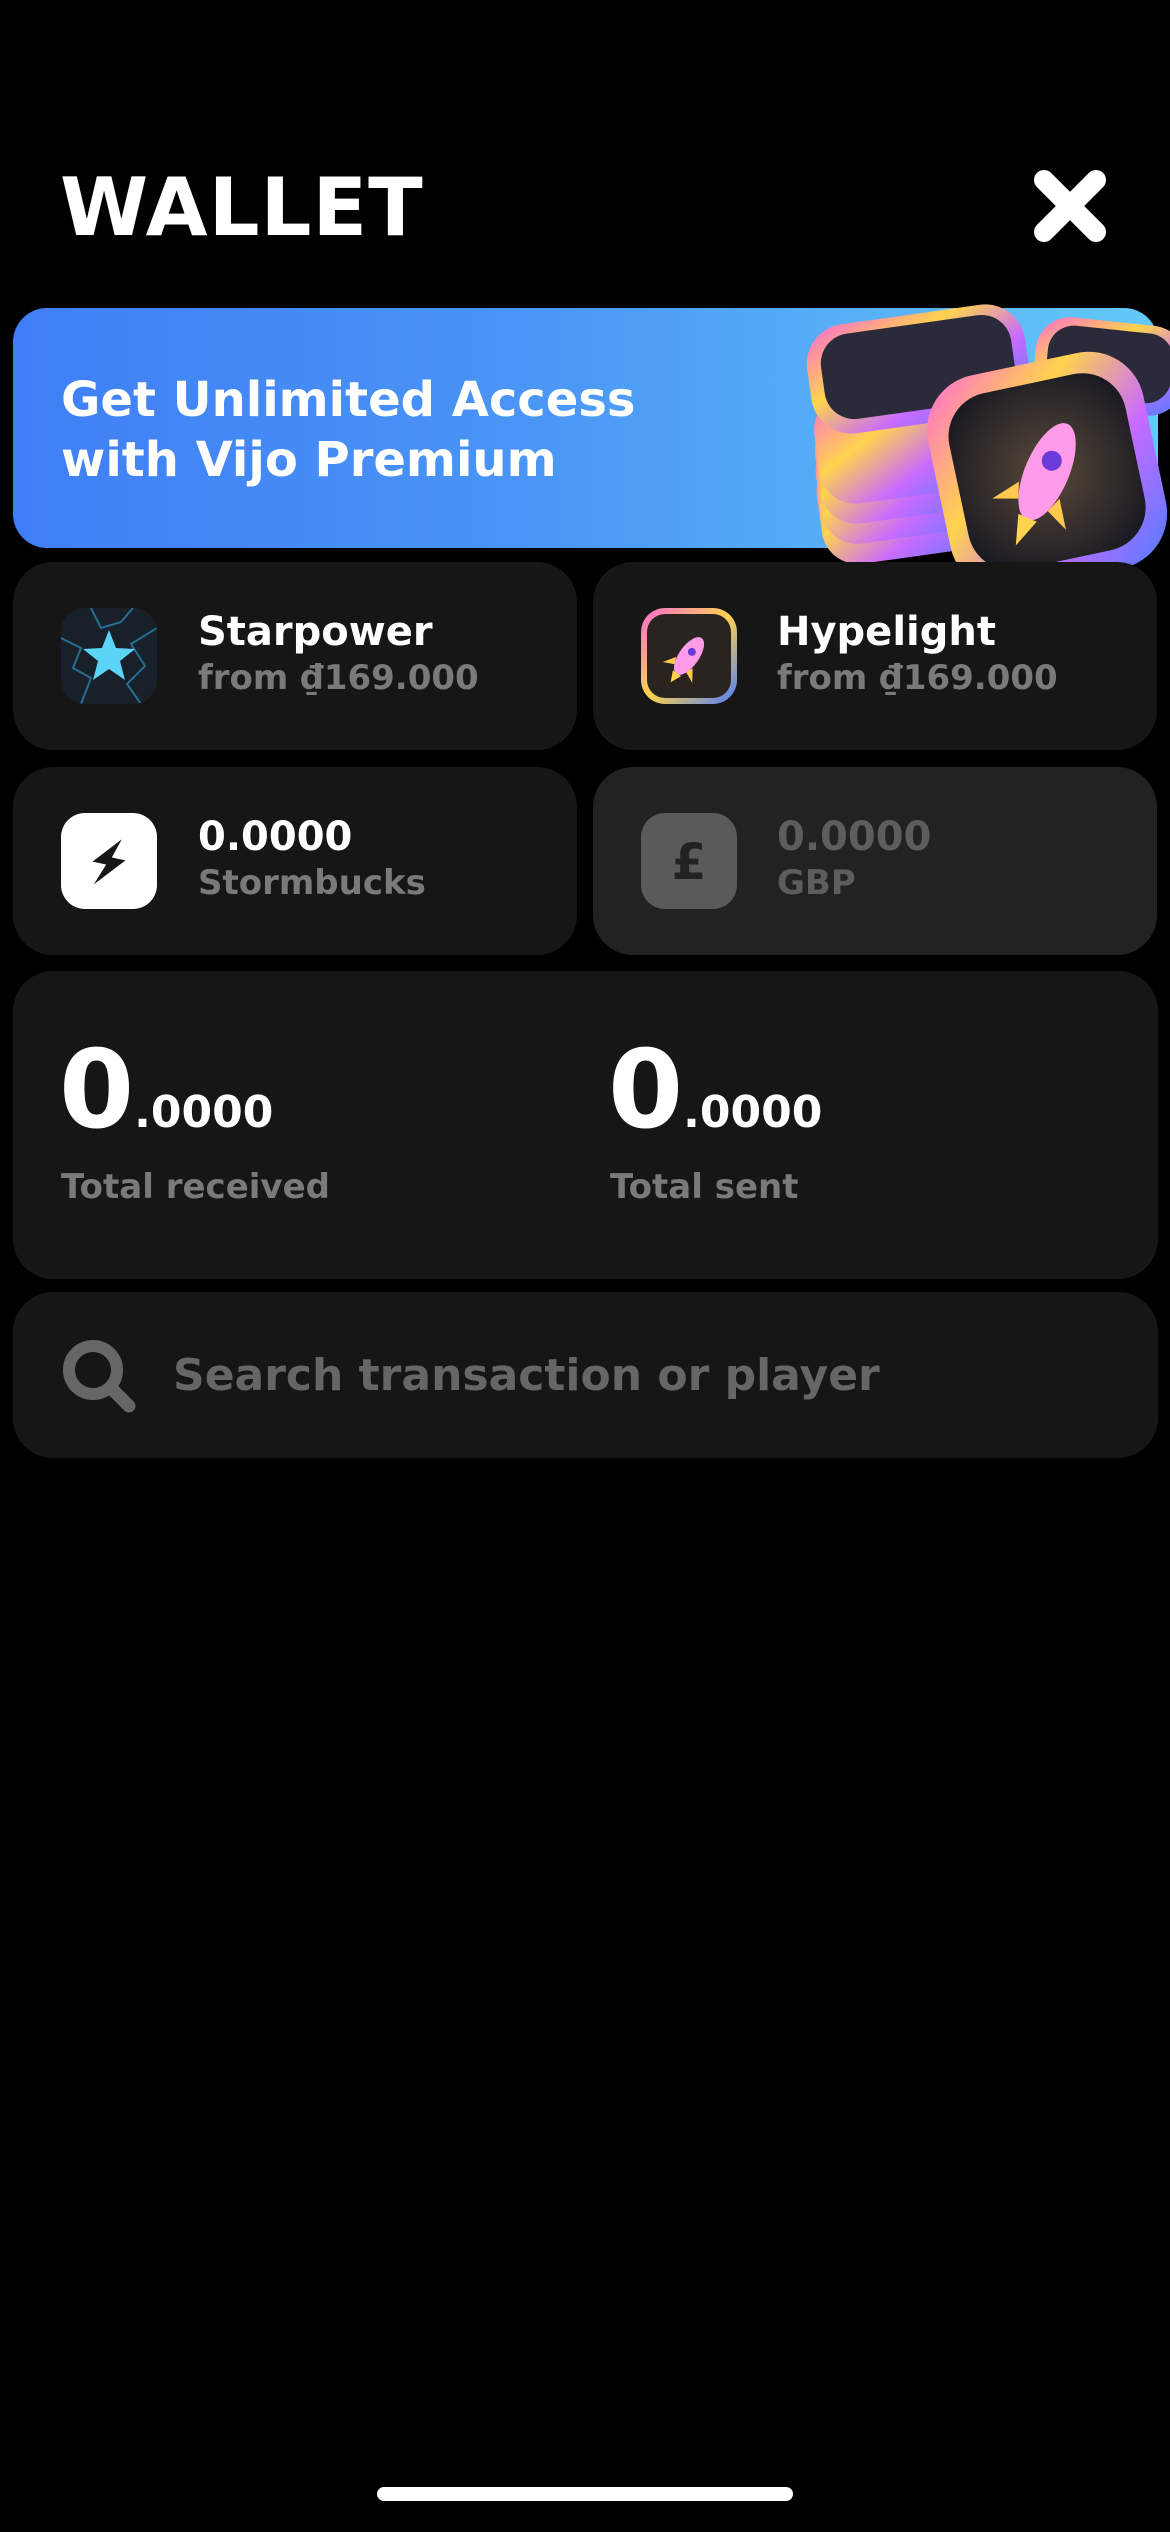 This screenshot has width=1170, height=2532. I want to click on gbp-label: GBP, so click(816, 883).